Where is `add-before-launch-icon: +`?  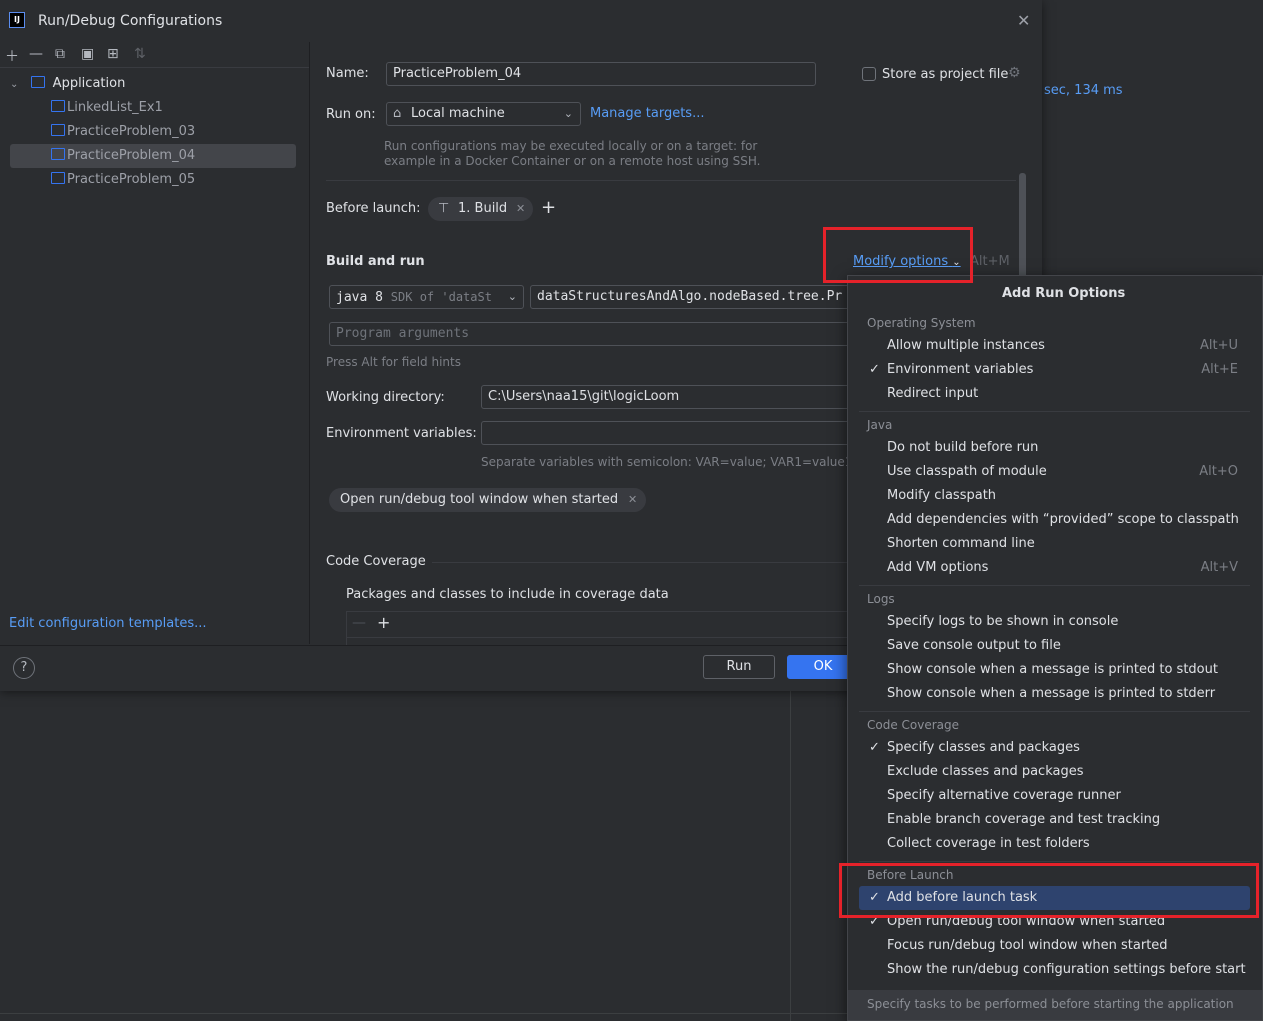 add-before-launch-icon: + is located at coordinates (548, 207).